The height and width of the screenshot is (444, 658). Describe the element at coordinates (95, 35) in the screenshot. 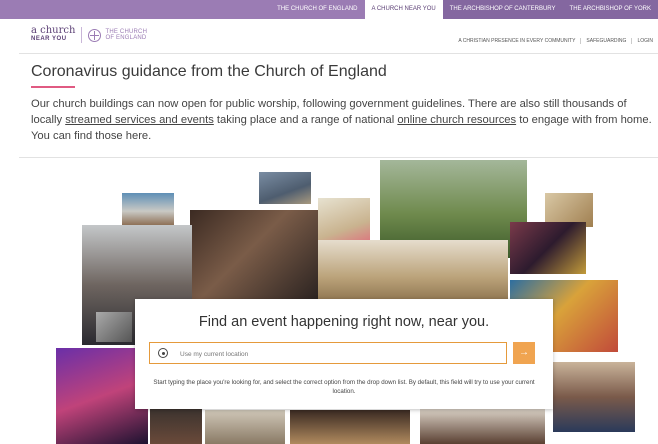

I see `cross-icon` at that location.